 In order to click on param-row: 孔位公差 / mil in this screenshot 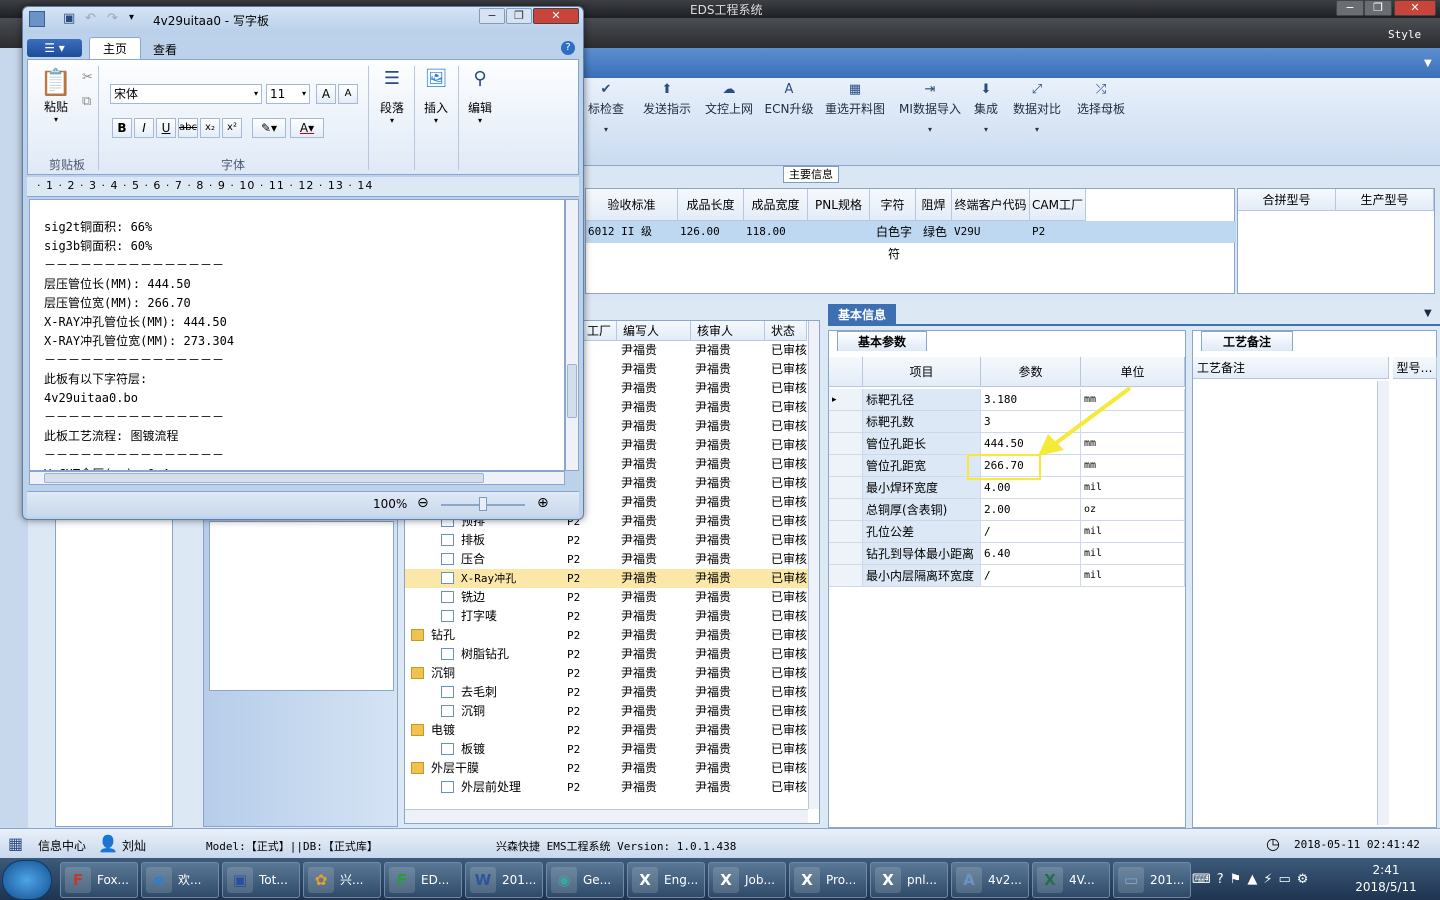, I will do `click(1007, 532)`.